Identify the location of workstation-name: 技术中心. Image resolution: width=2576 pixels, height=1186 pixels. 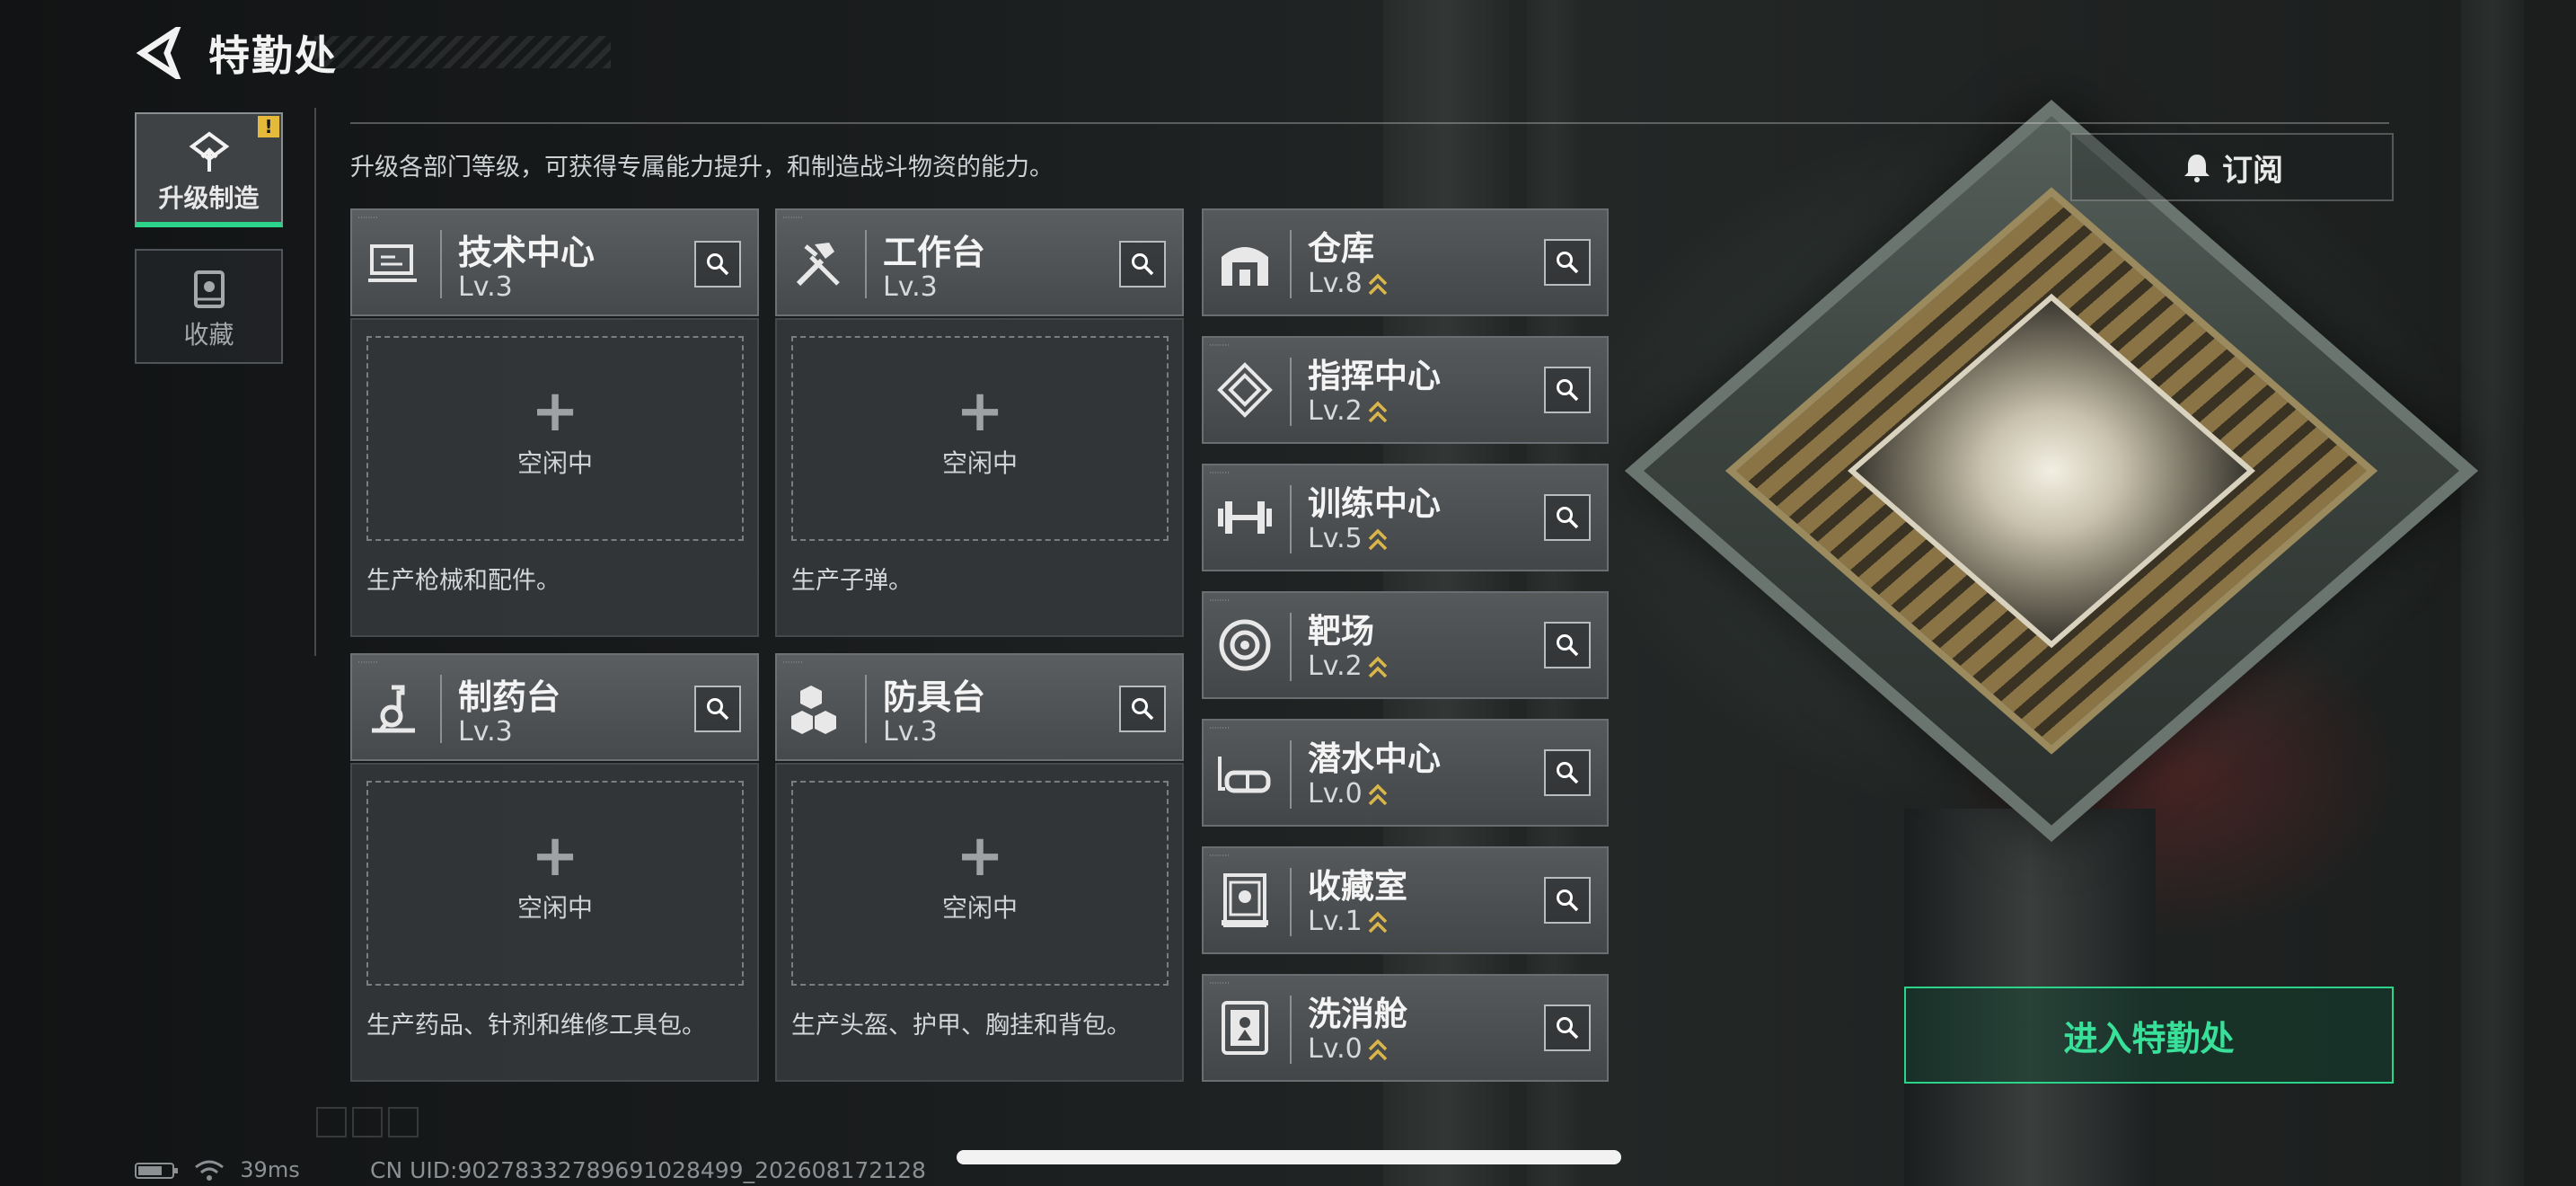
(526, 253).